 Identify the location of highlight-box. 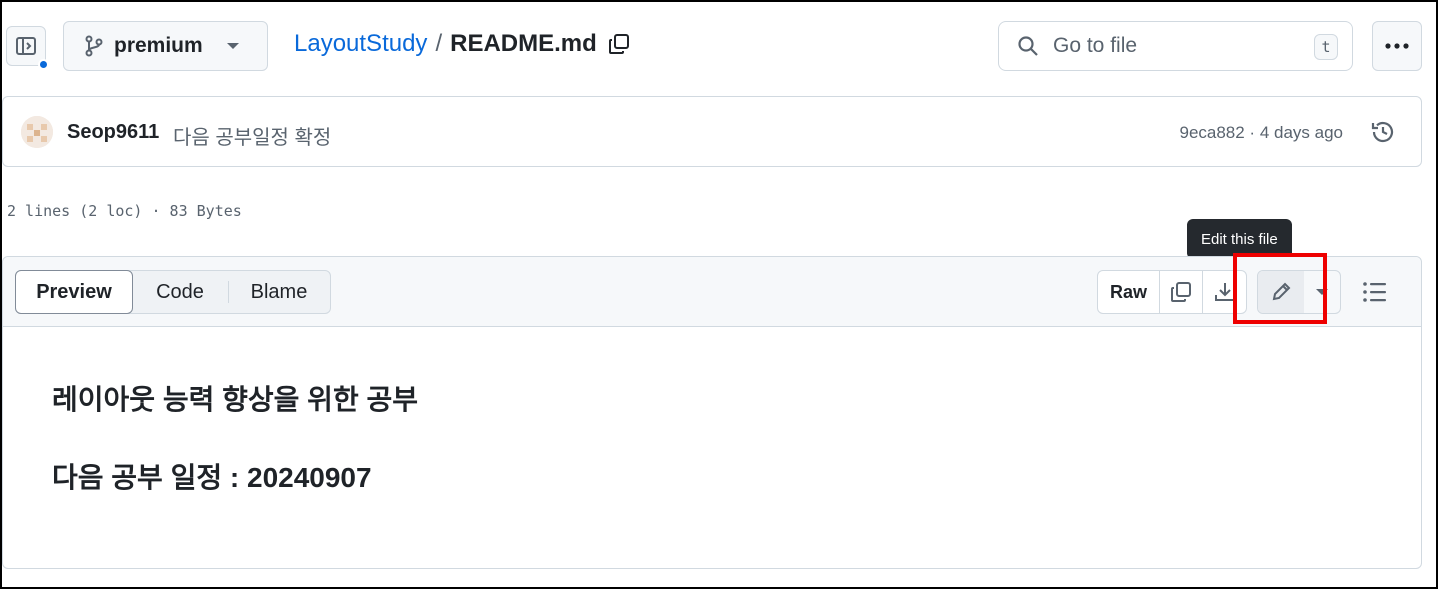
(1280, 288).